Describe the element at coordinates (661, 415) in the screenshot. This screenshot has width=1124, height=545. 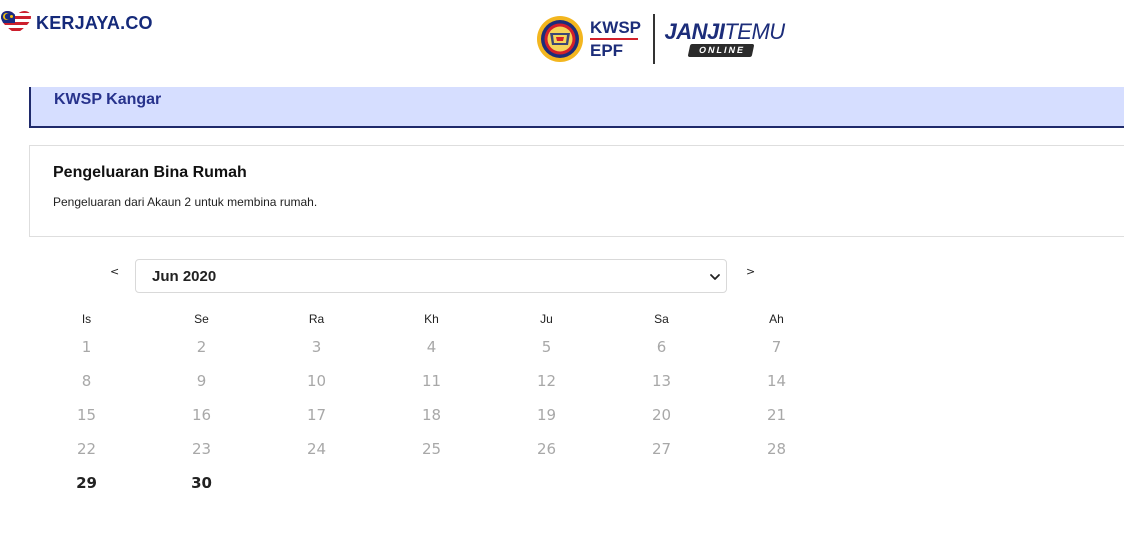
I see `calendar-day-disabled: 20` at that location.